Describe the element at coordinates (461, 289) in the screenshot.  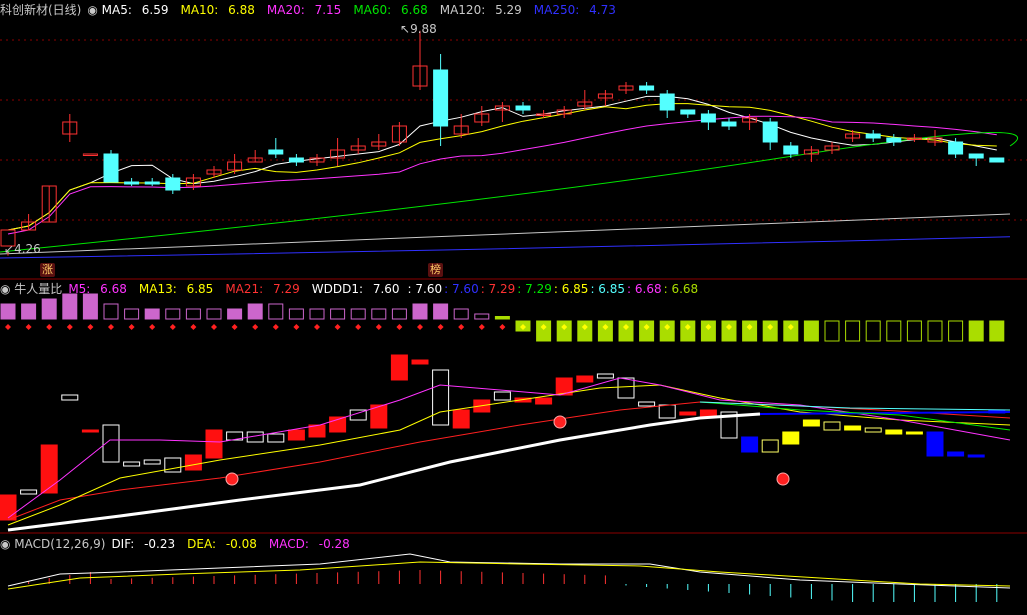
I see `wddd-v2: : 7.60` at that location.